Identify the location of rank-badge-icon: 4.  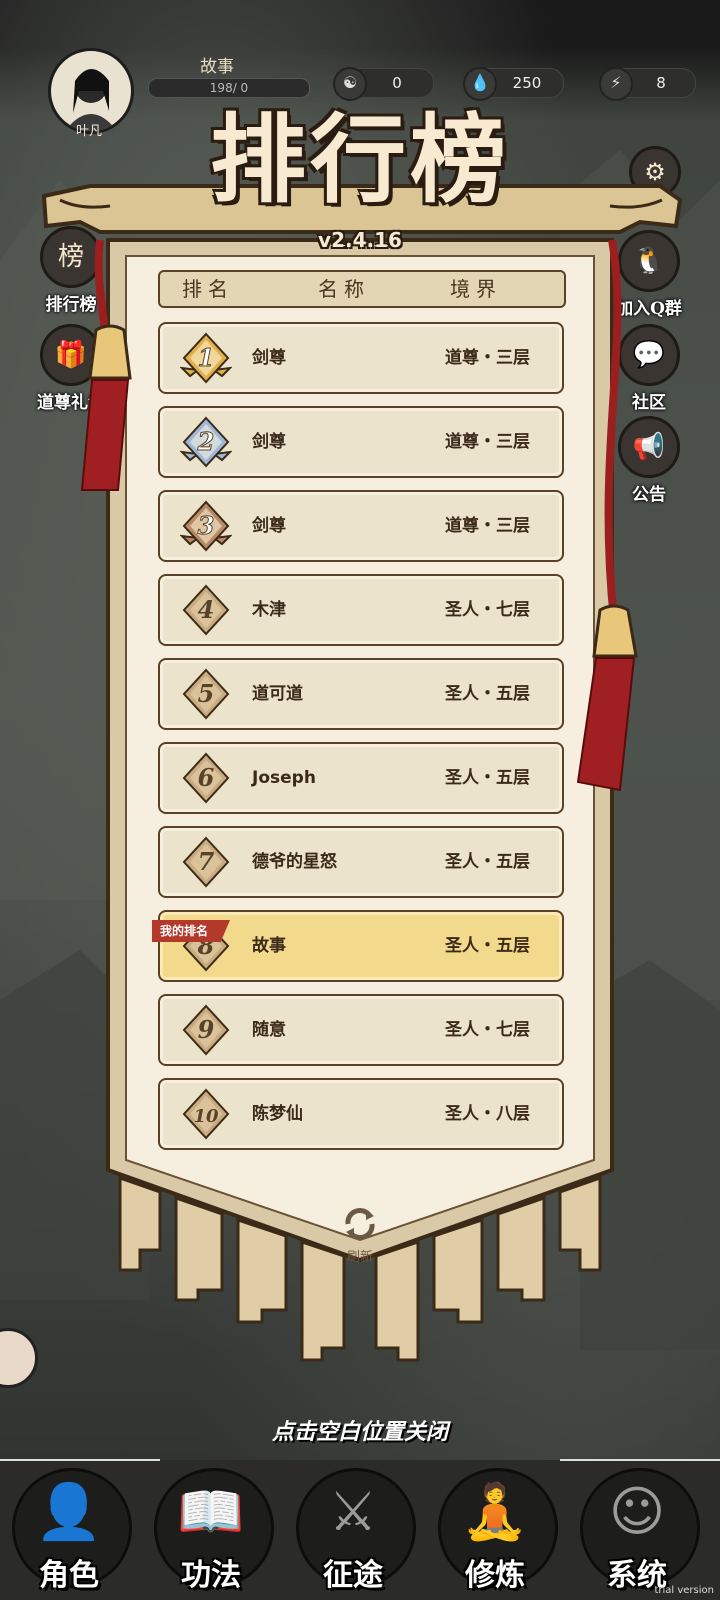
(206, 610).